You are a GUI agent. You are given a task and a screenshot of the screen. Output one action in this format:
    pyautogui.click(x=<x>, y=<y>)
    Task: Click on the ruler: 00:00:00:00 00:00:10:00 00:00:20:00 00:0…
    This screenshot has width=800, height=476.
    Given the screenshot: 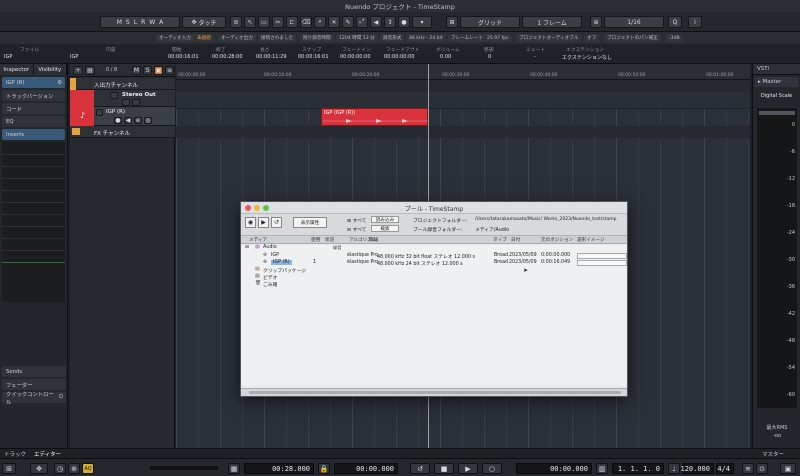 What is the action you would take?
    pyautogui.click(x=463, y=72)
    